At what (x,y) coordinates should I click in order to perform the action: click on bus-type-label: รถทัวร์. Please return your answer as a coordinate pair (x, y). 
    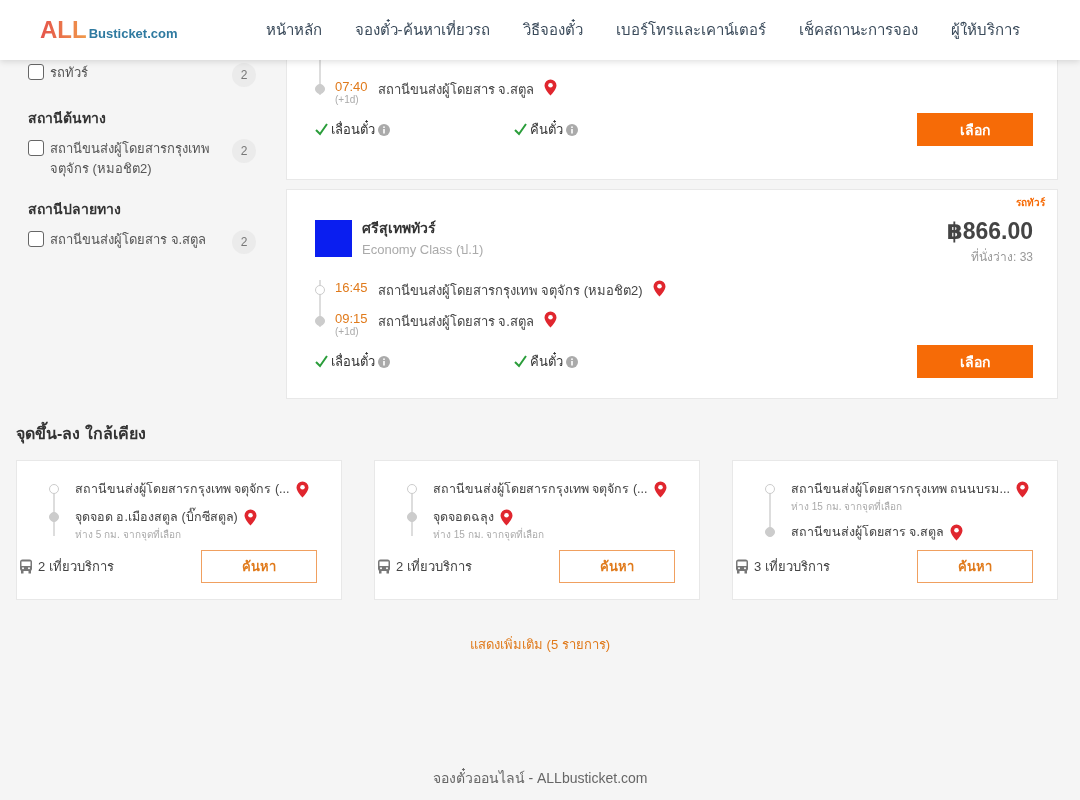
    Looking at the image, I should click on (1030, 203).